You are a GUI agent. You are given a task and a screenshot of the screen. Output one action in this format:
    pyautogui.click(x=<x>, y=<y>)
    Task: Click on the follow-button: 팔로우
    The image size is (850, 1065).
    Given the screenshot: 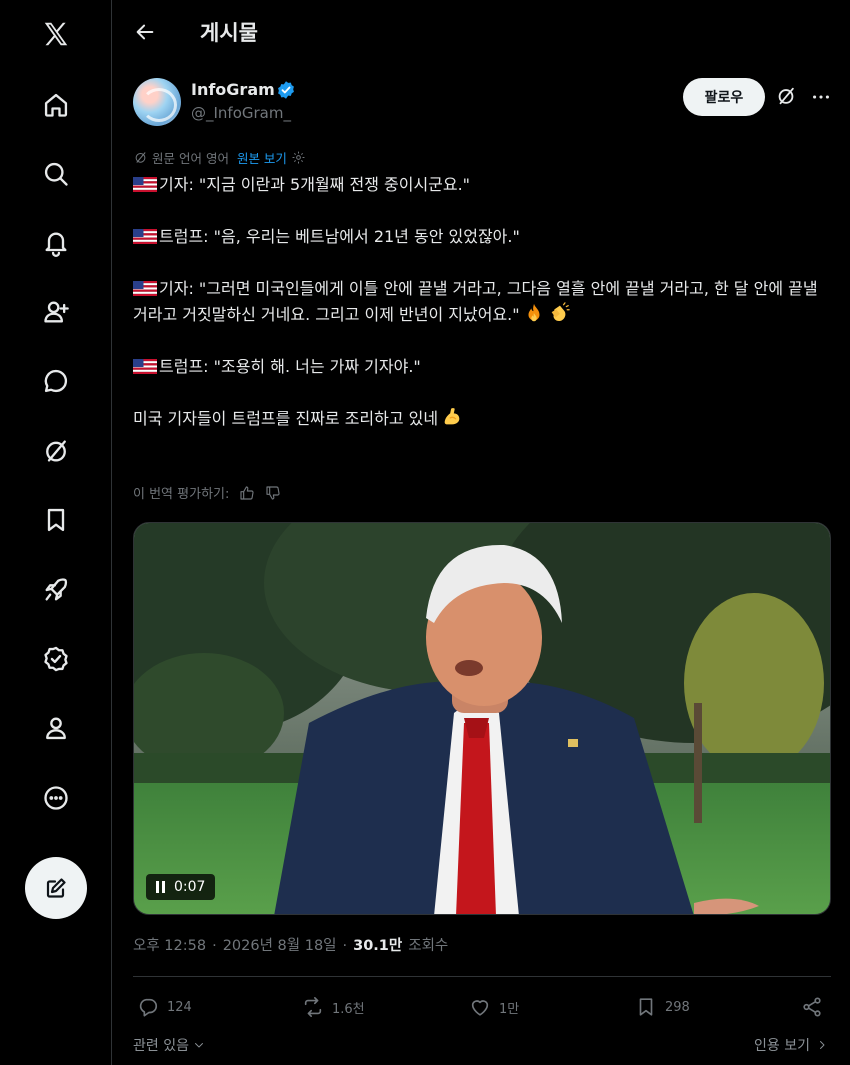 What is the action you would take?
    pyautogui.click(x=724, y=97)
    